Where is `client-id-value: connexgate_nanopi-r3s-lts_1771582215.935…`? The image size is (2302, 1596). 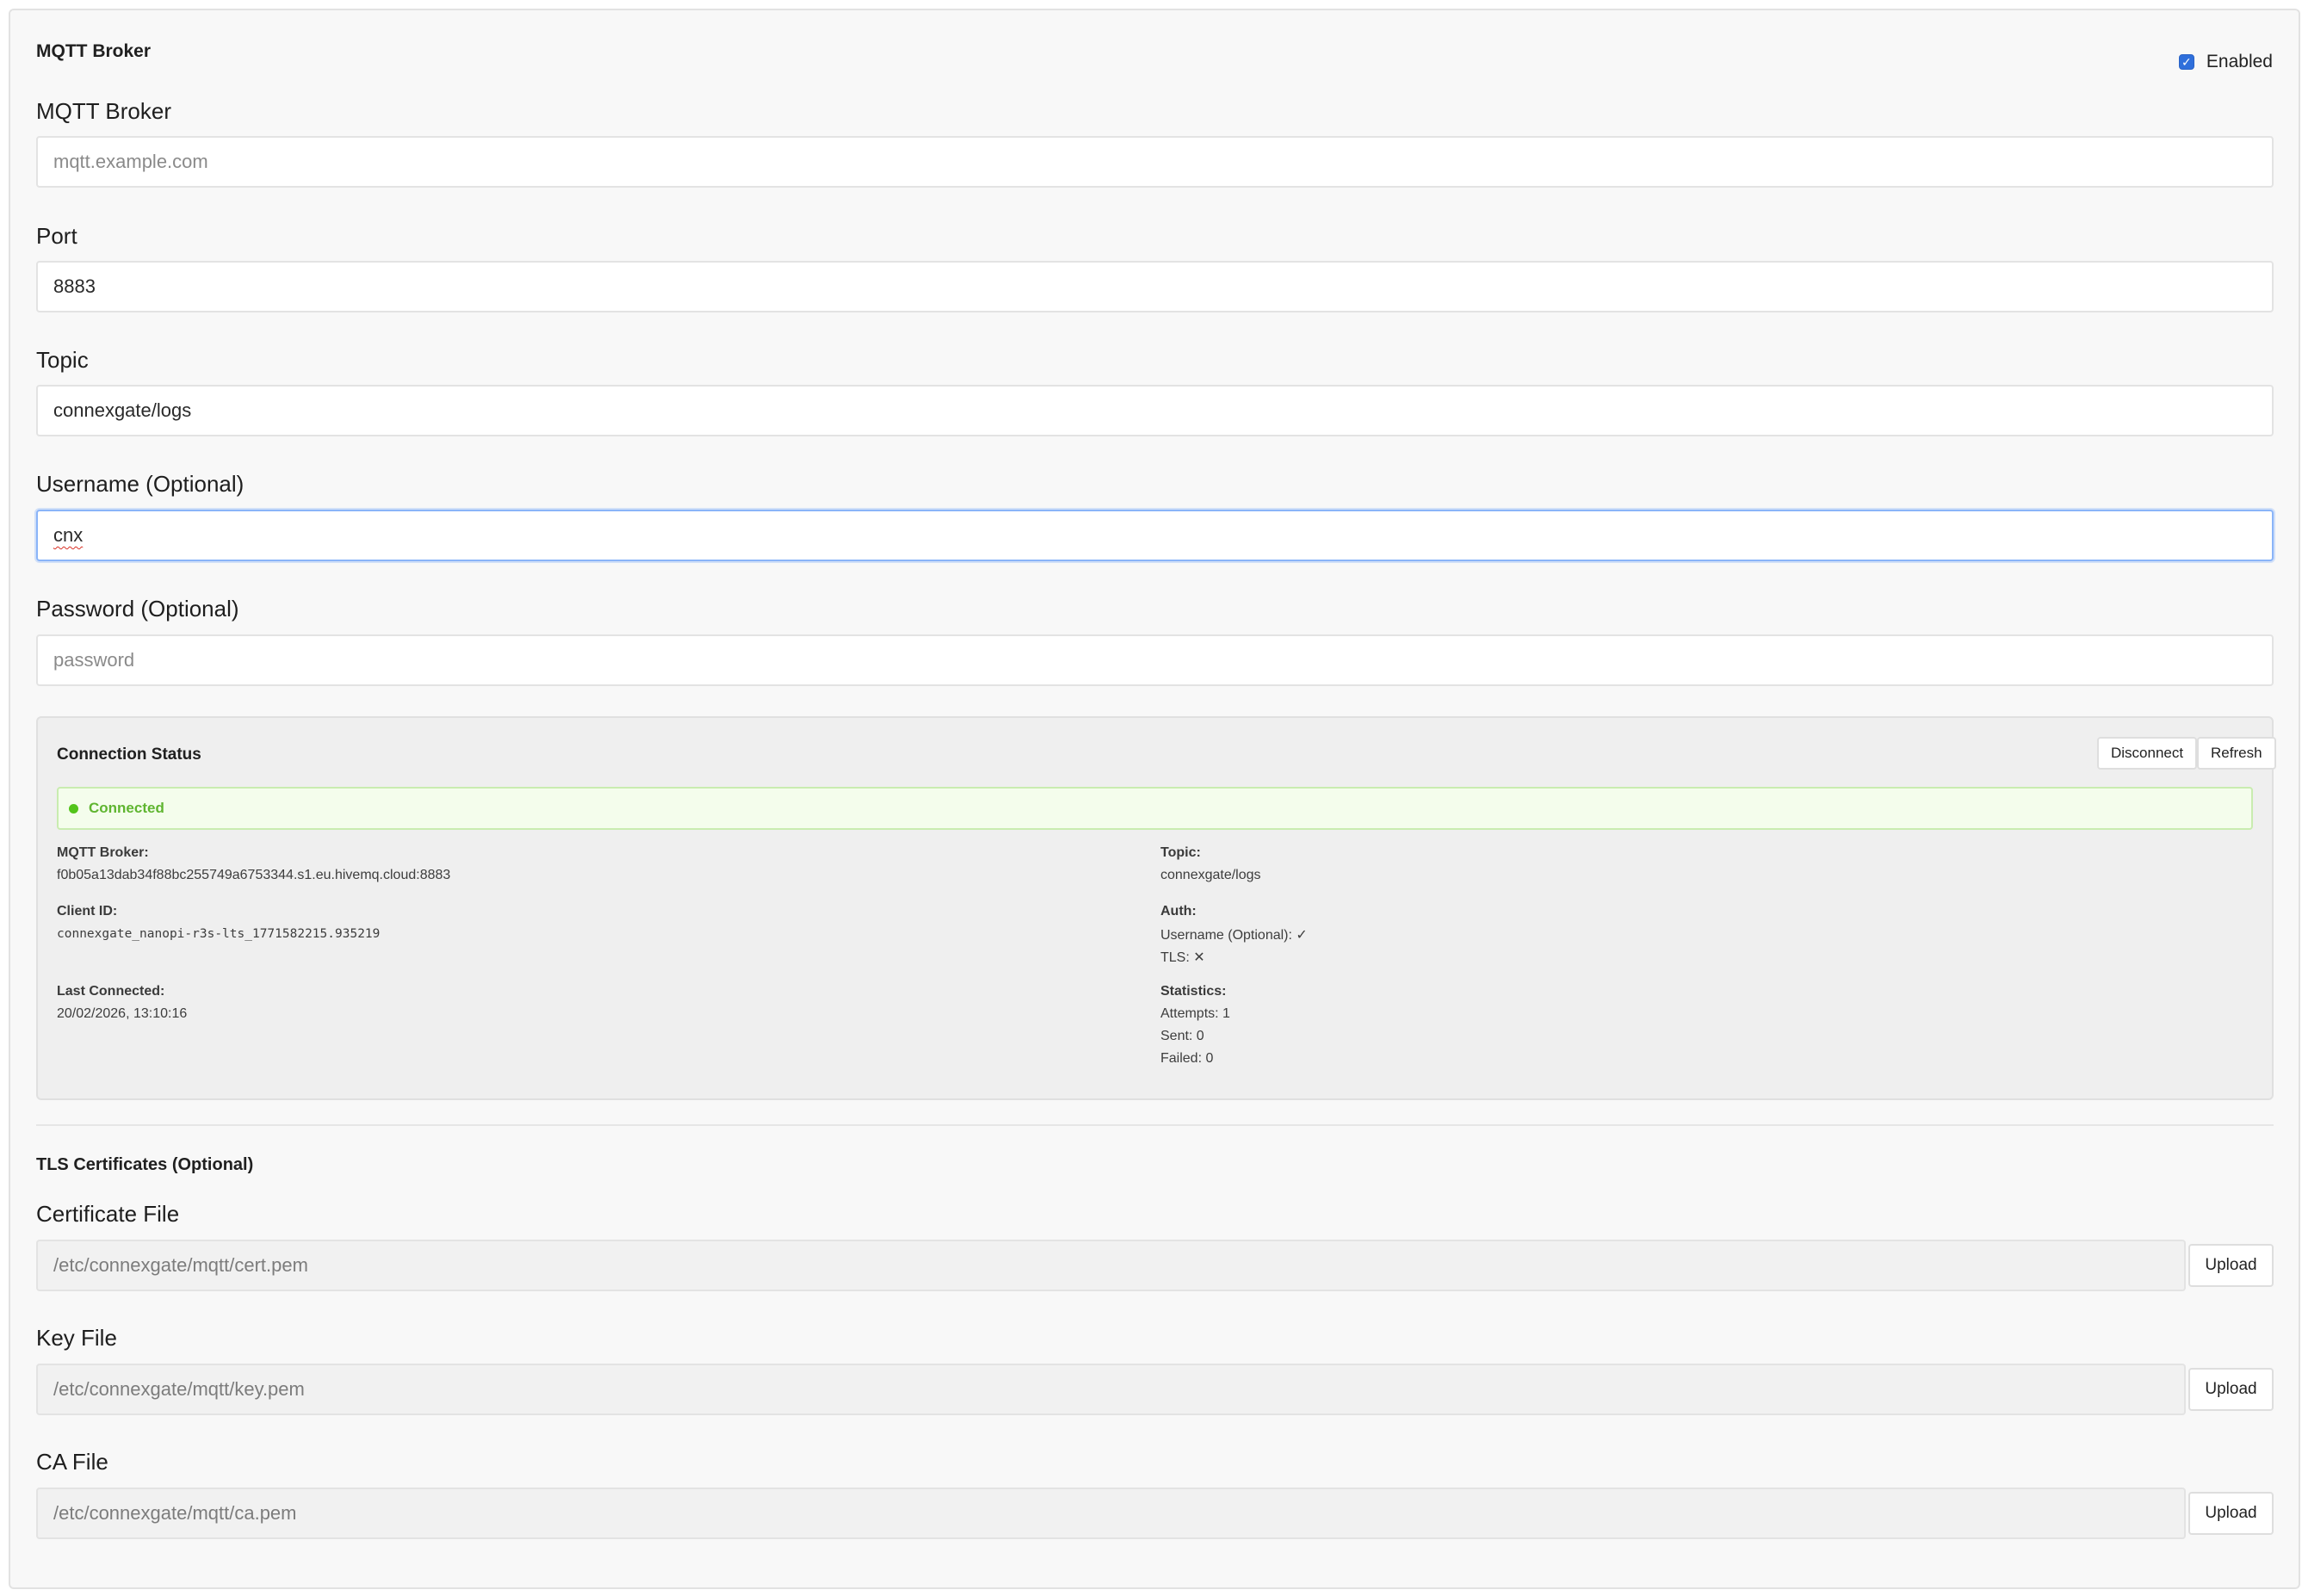
client-id-value: connexgate_nanopi-r3s-lts_1771582215.935… is located at coordinates (219, 934).